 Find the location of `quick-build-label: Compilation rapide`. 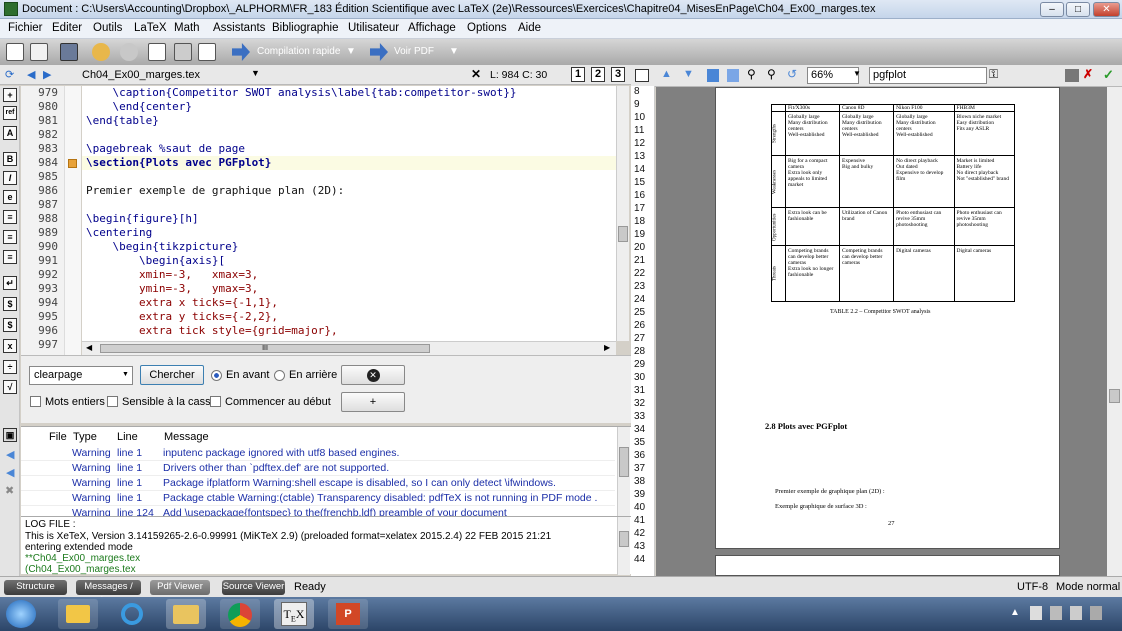

quick-build-label: Compilation rapide is located at coordinates (298, 51).